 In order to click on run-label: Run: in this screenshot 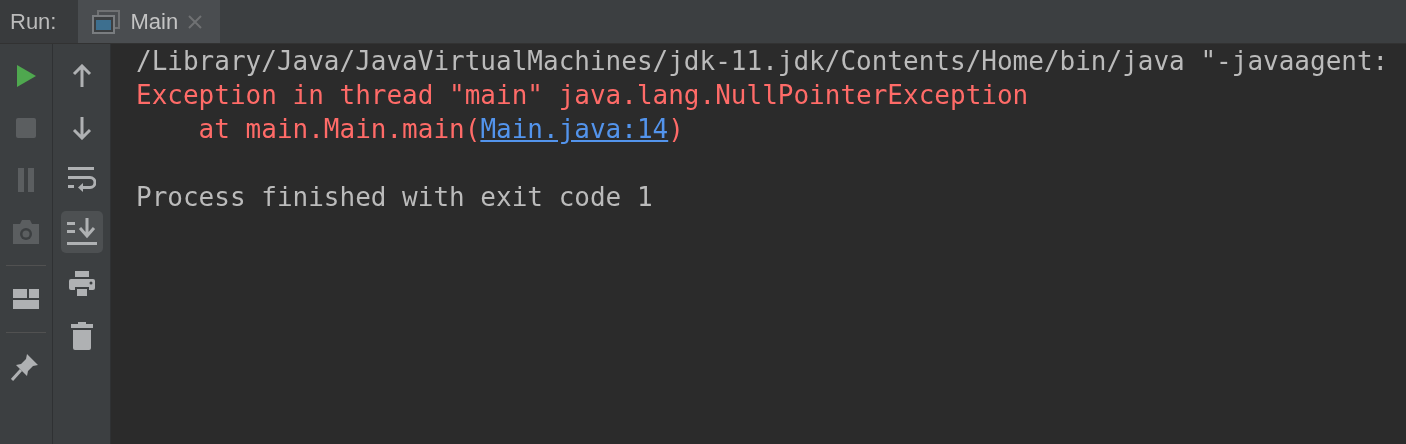, I will do `click(39, 21)`.